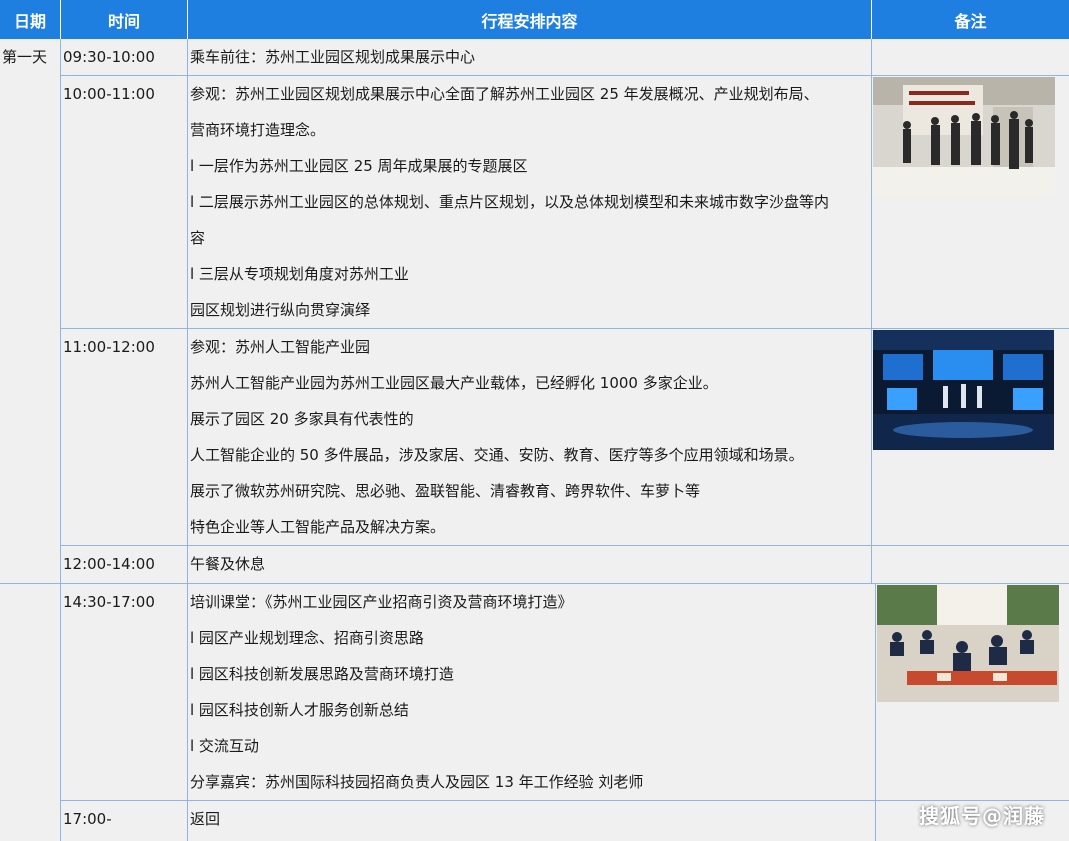 The image size is (1069, 841). I want to click on content-line: 园区规划进行纵向贯穿演绎, so click(280, 310).